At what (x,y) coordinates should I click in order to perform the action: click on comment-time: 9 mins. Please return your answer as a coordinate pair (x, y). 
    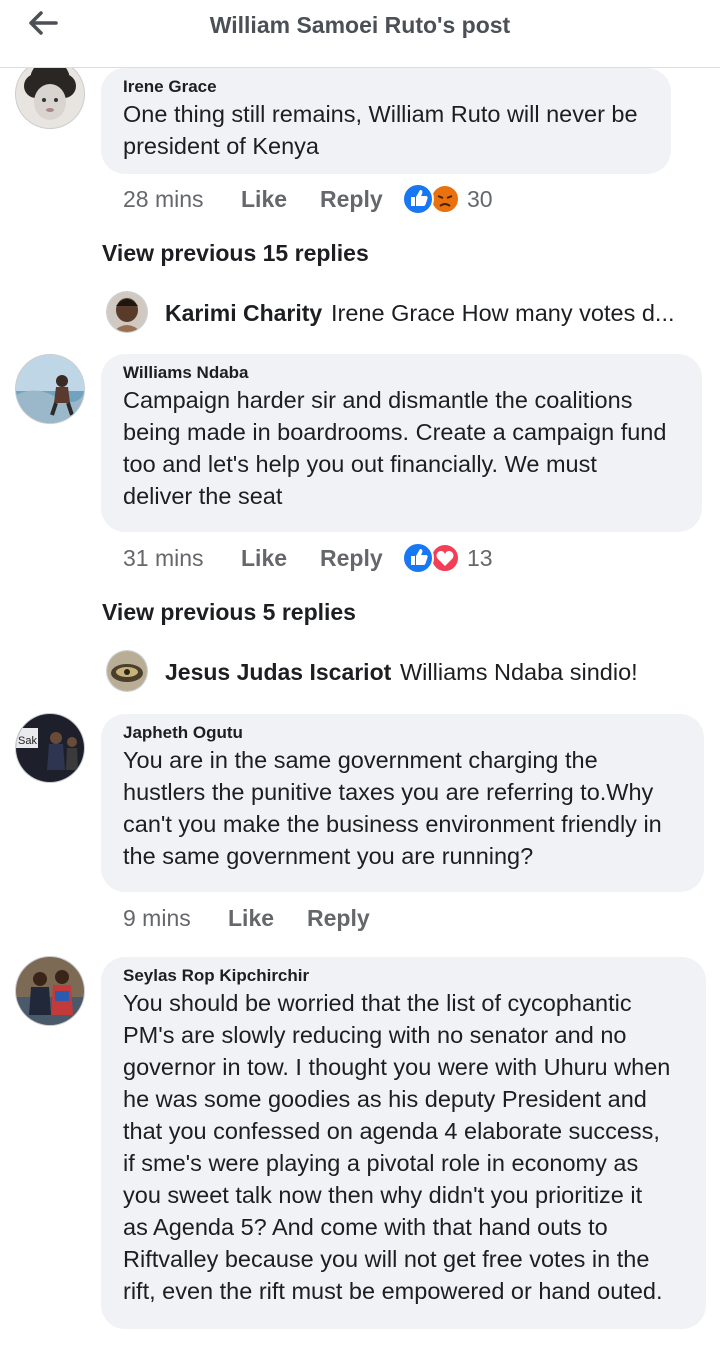
    Looking at the image, I should click on (157, 918).